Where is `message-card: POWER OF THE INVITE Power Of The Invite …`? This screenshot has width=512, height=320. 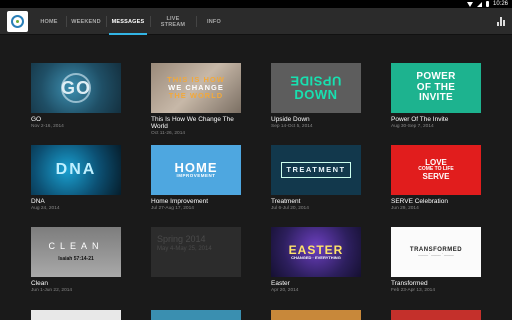
message-card: POWER OF THE INVITE Power Of The Invite … is located at coordinates (436, 103).